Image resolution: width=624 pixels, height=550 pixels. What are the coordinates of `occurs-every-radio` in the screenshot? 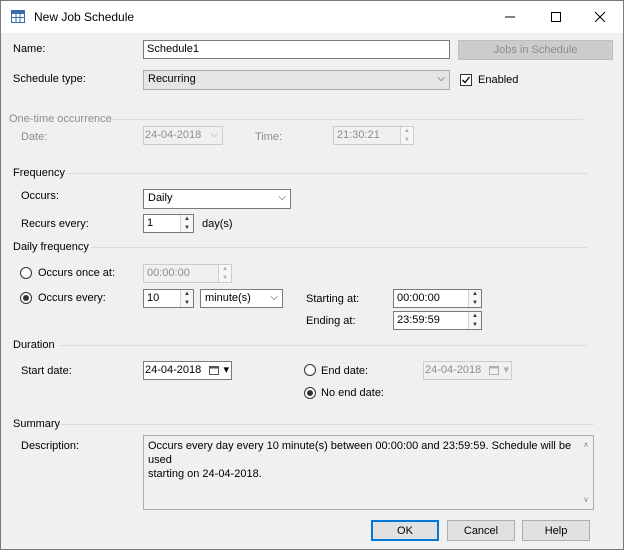 It's located at (26, 298).